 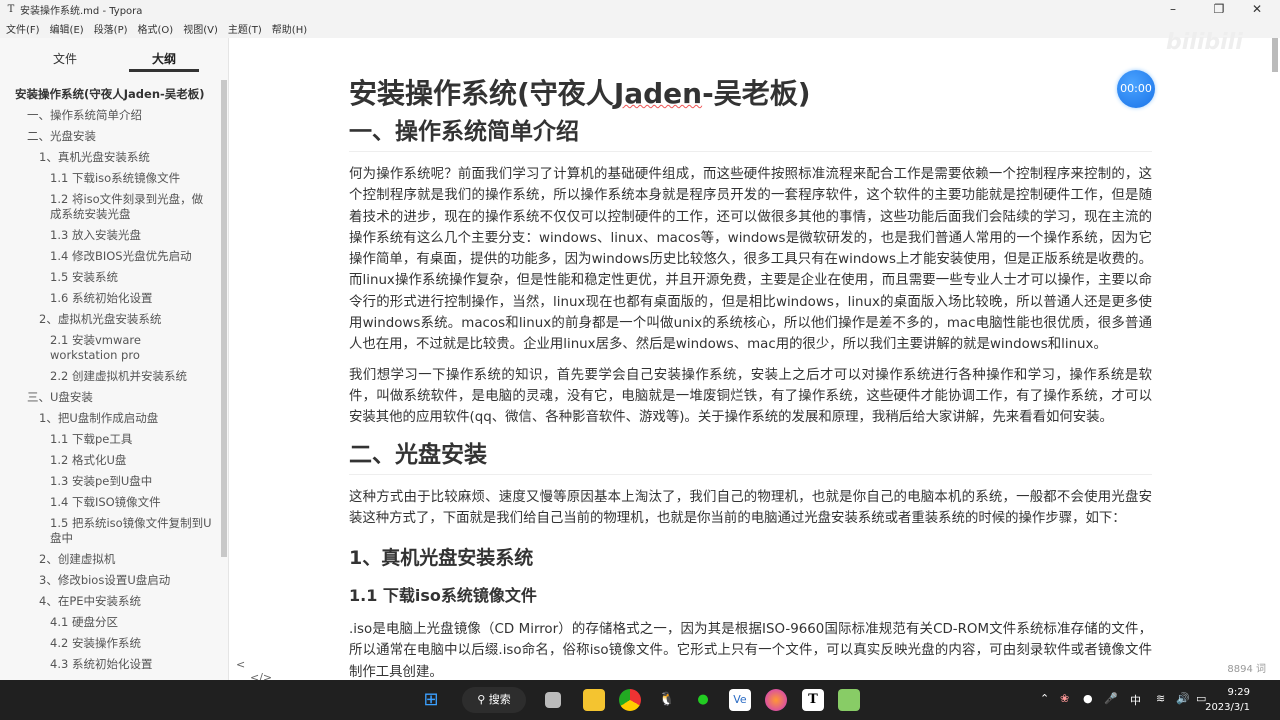 What do you see at coordinates (443, 596) in the screenshot?
I see `heading-download-iso: 1.1 下载iso系统镜像文件` at bounding box center [443, 596].